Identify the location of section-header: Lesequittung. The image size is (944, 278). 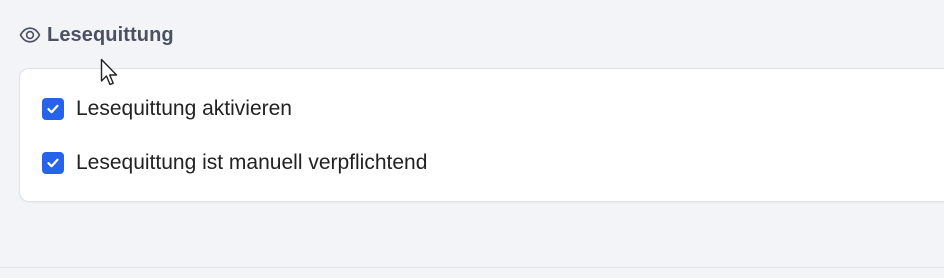
(96, 35).